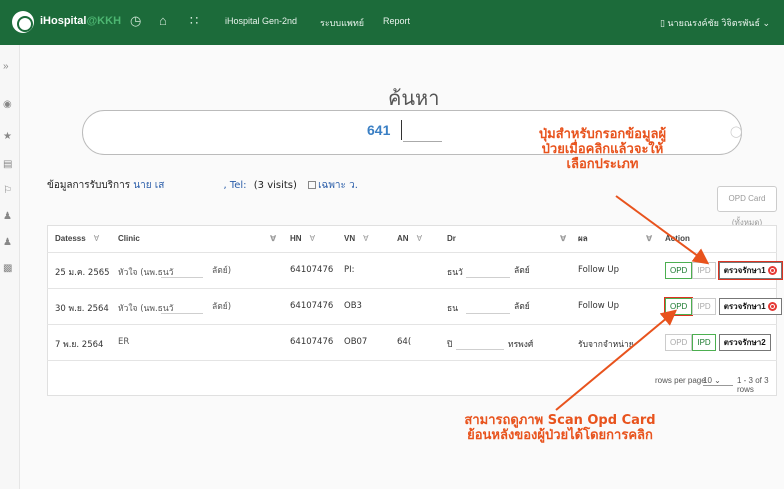 This screenshot has width=784, height=489. Describe the element at coordinates (148, 185) in the screenshot. I see `patient-name: นาย เส` at that location.